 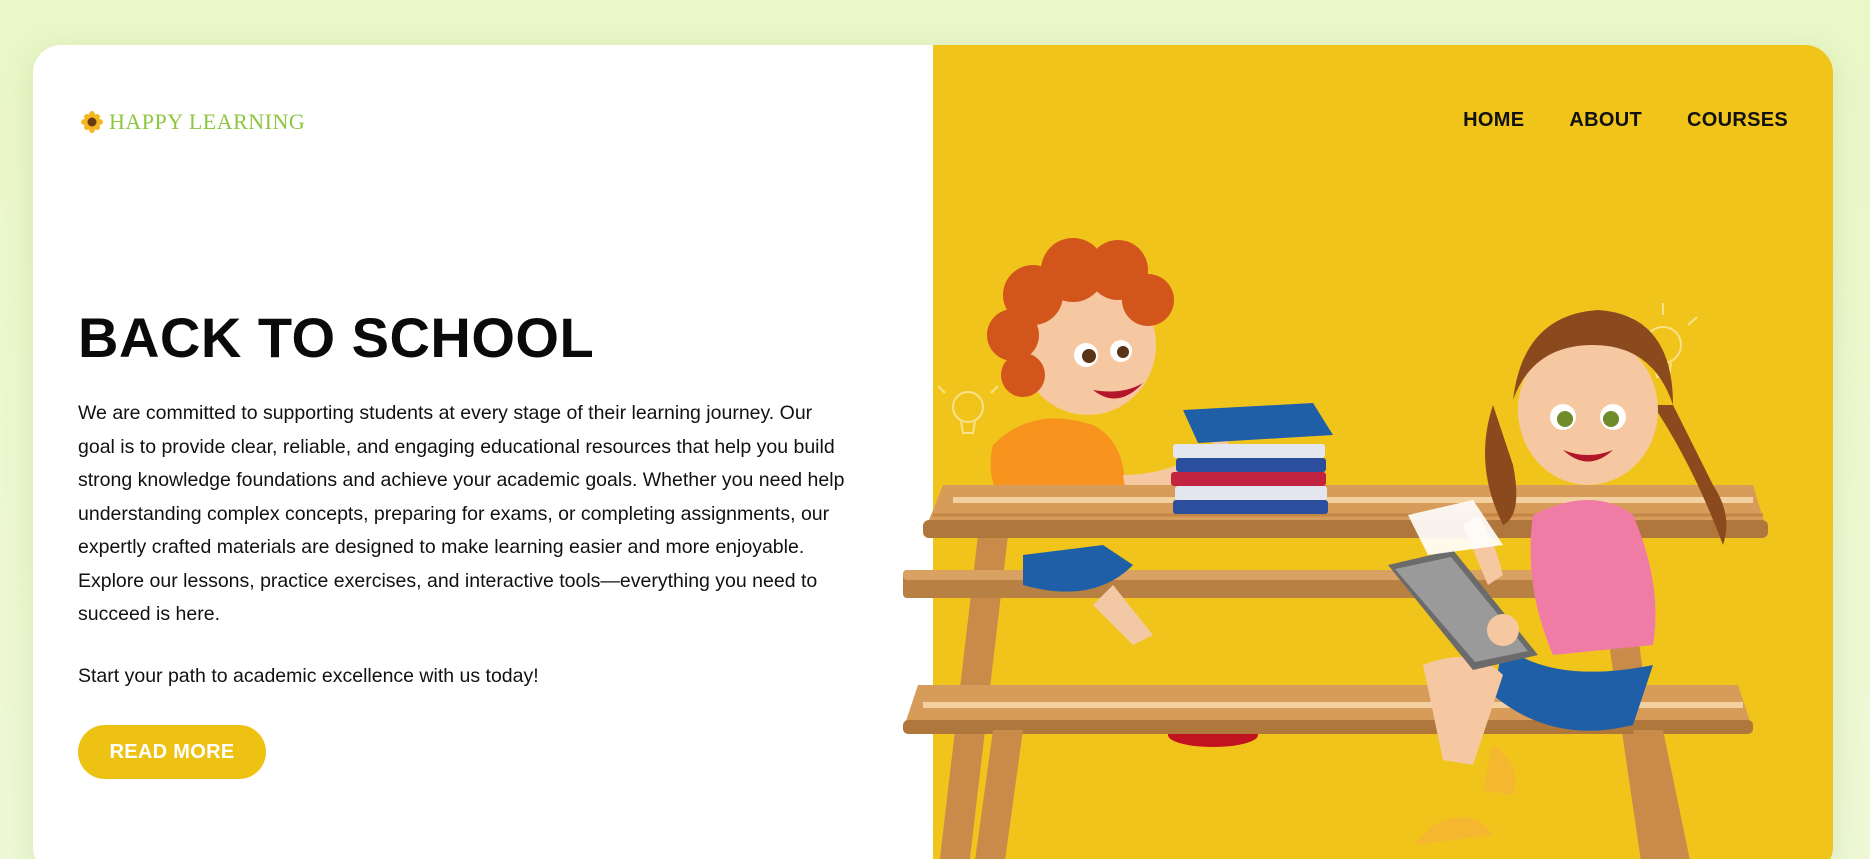 I want to click on nav-home: HOME, so click(x=1493, y=120).